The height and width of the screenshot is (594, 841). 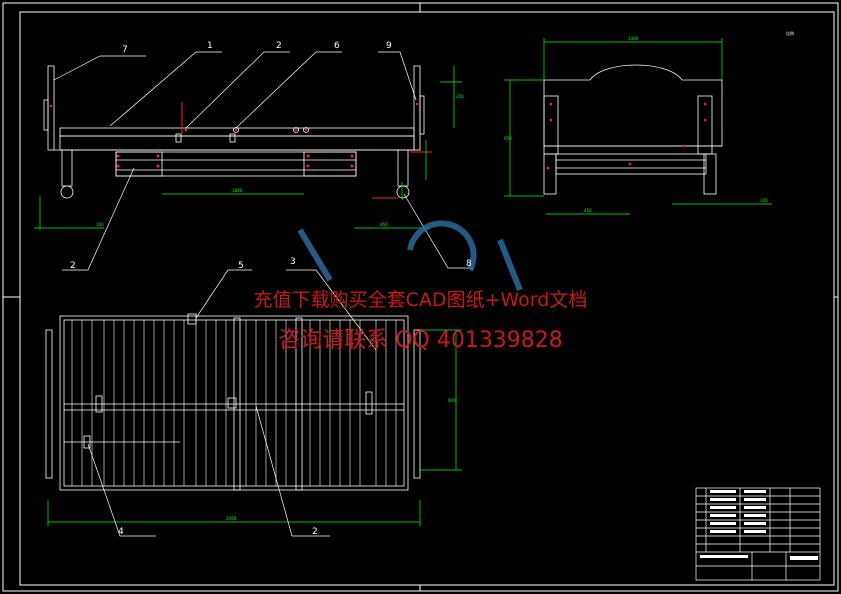 What do you see at coordinates (759, 525) in the screenshot?
I see `title-block-fill` at bounding box center [759, 525].